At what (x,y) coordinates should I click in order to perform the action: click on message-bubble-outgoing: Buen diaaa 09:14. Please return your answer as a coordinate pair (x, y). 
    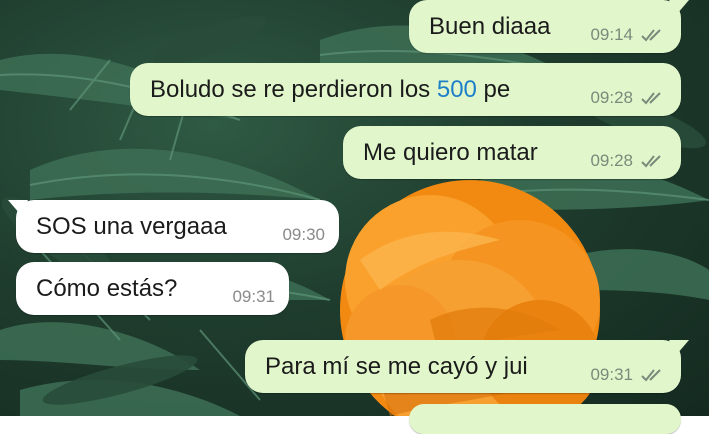
    Looking at the image, I should click on (549, 26).